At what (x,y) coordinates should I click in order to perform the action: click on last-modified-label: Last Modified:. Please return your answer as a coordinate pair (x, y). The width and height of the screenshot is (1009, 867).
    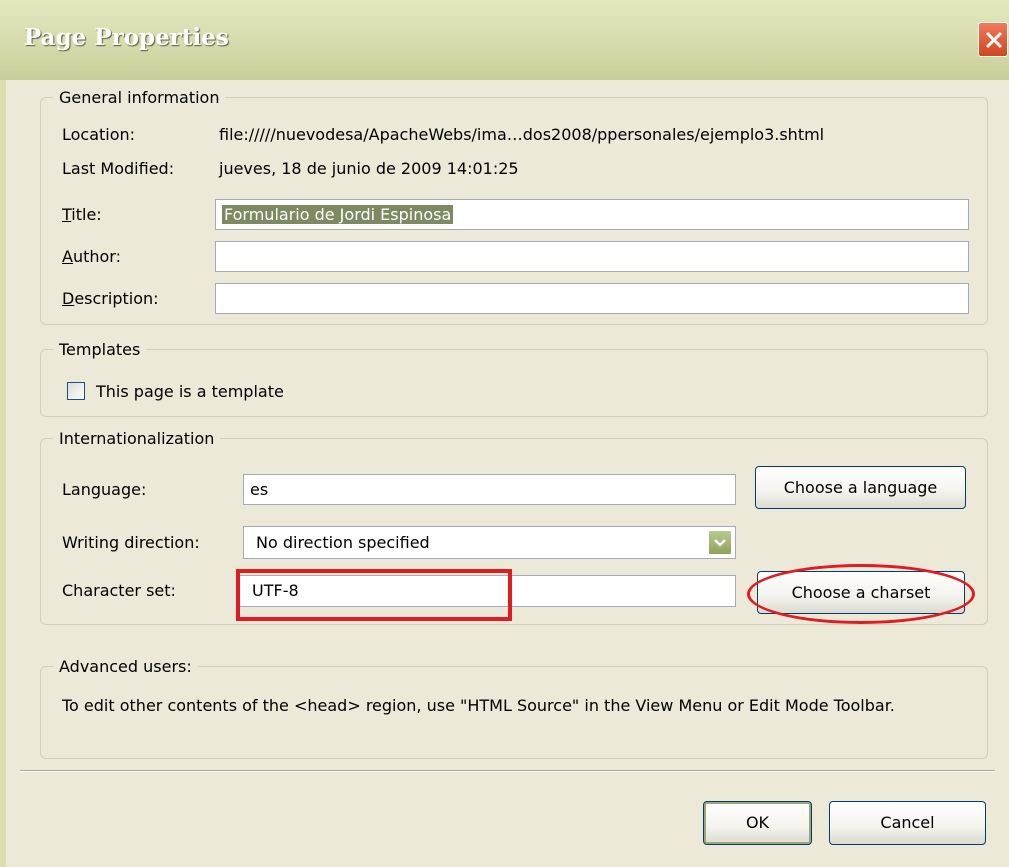
    Looking at the image, I should click on (118, 168).